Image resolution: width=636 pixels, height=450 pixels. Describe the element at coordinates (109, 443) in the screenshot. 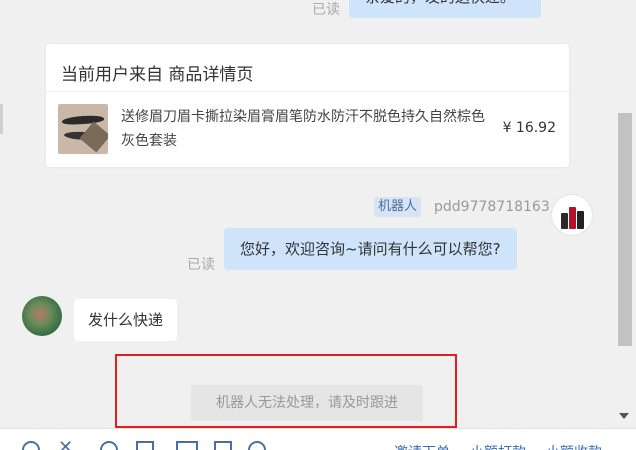

I see `attachment-icon` at that location.